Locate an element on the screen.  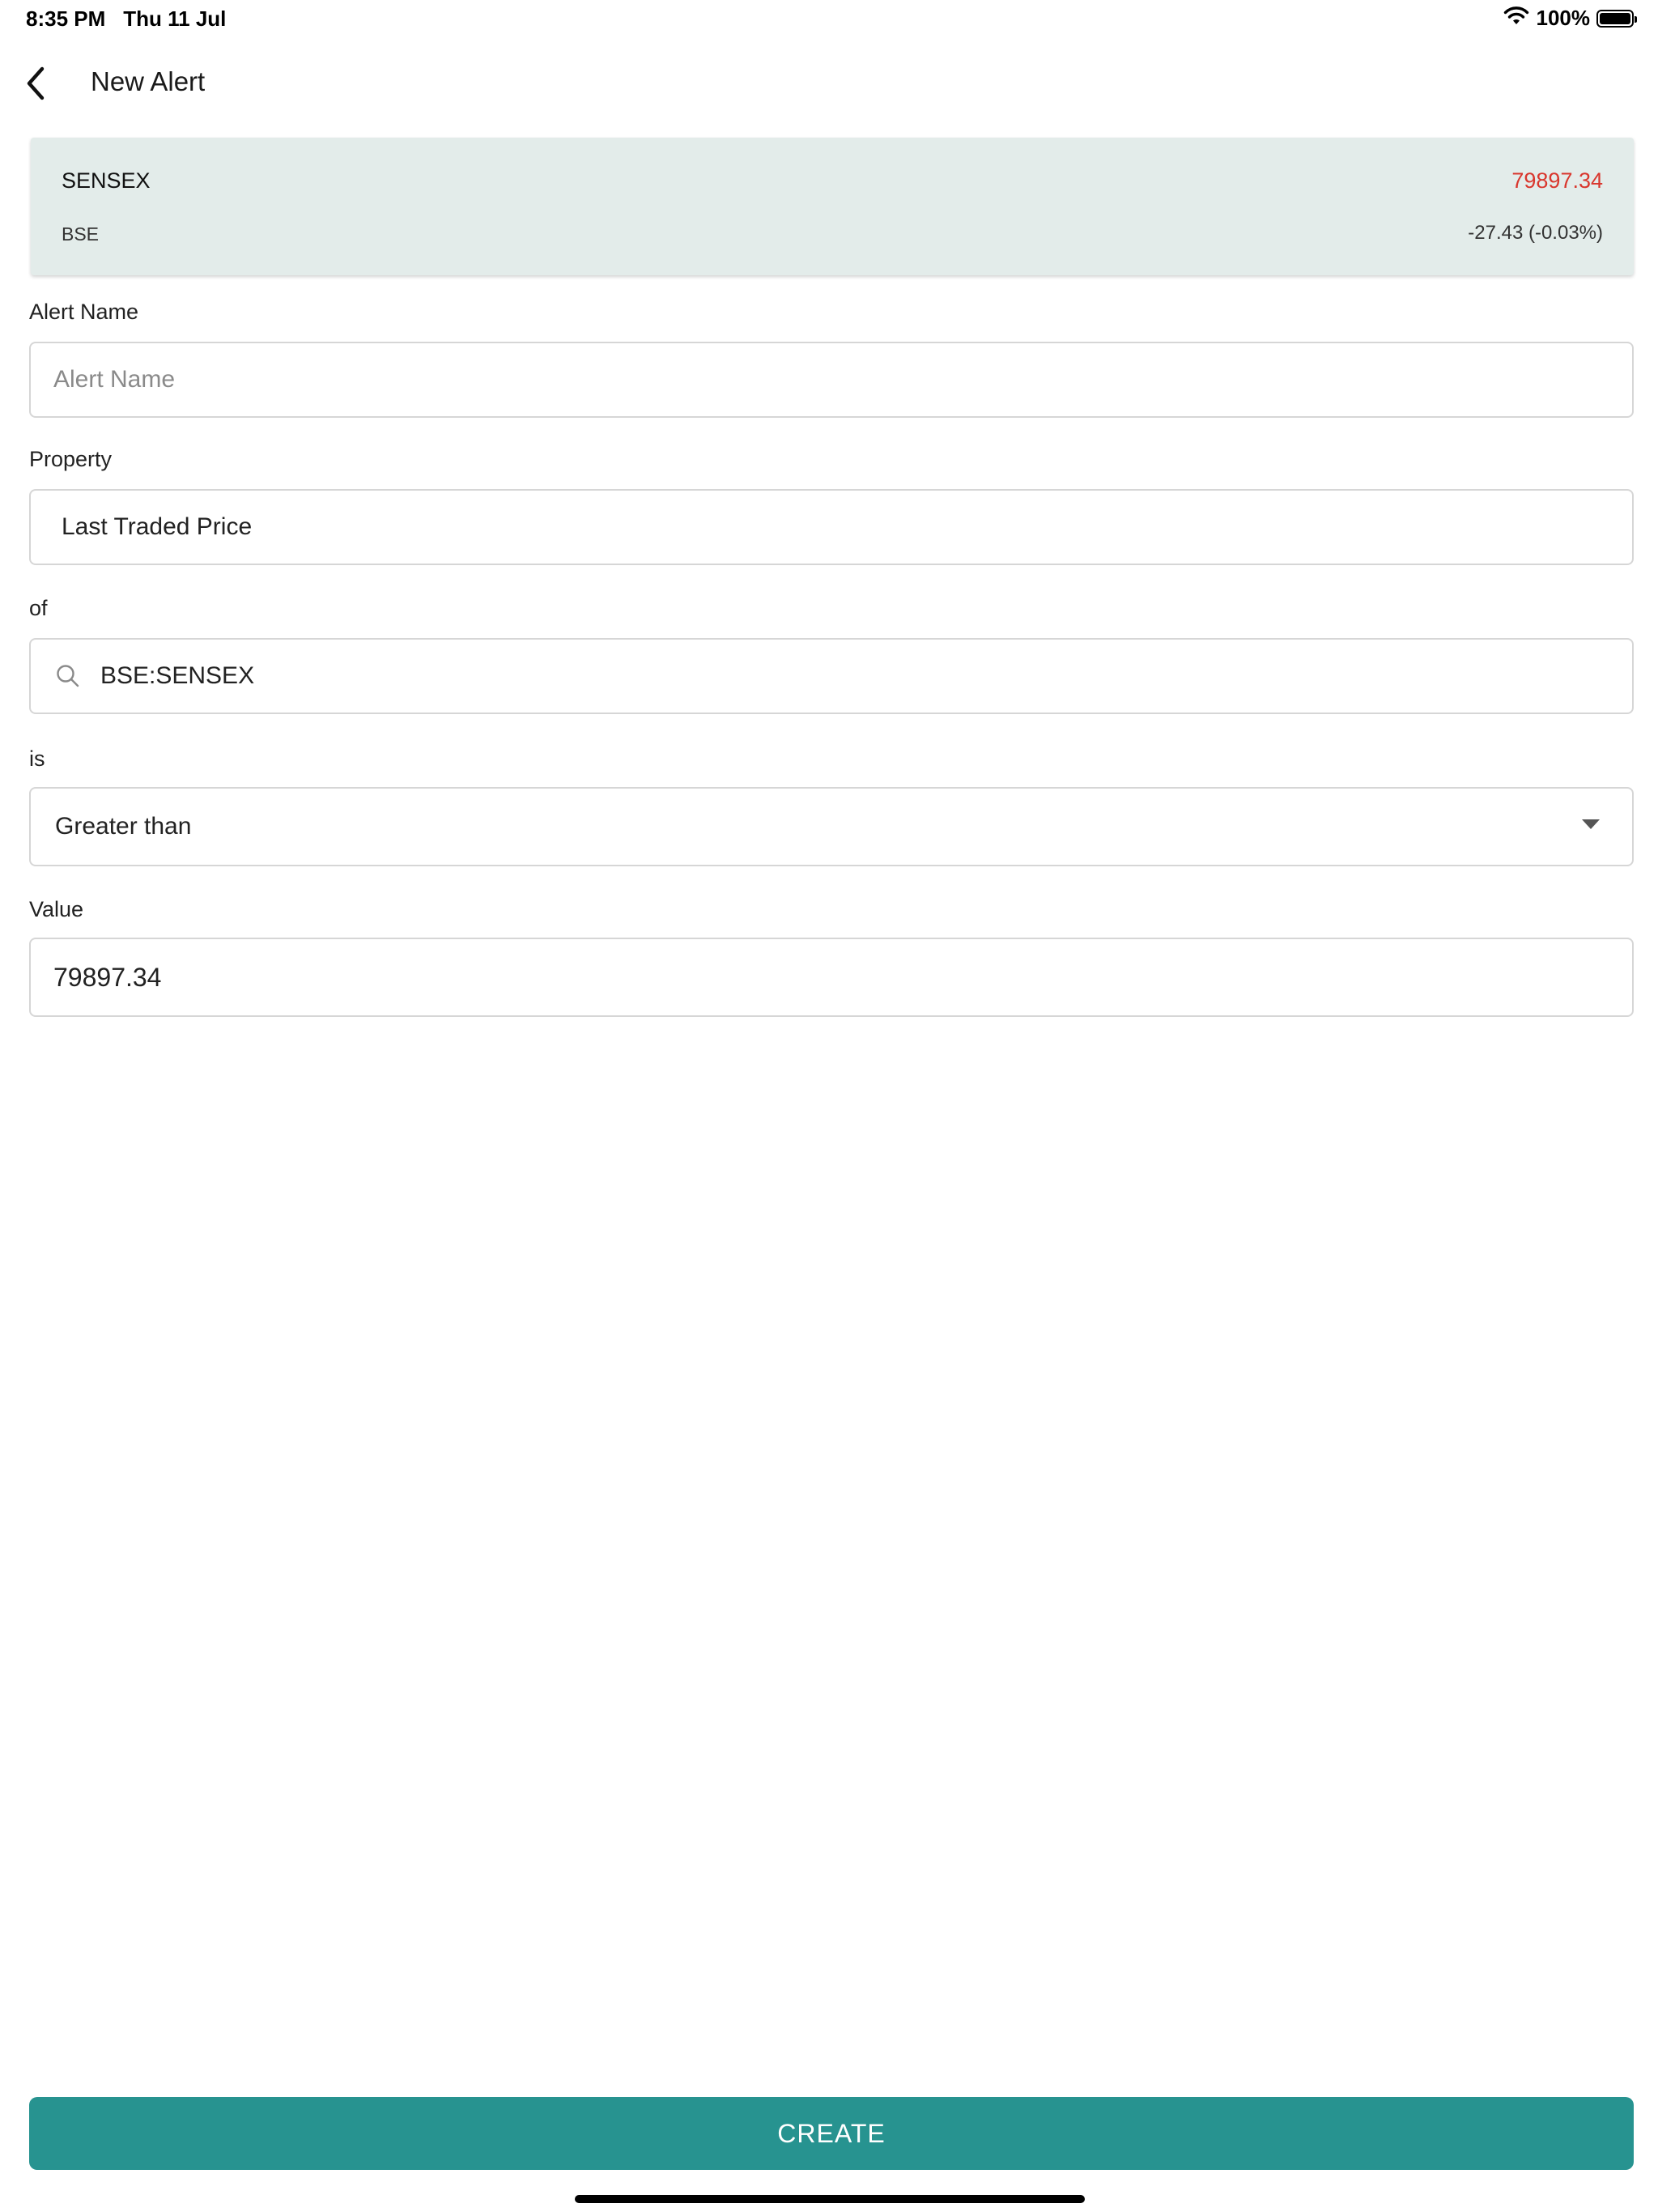
chevron-left-icon is located at coordinates (36, 86).